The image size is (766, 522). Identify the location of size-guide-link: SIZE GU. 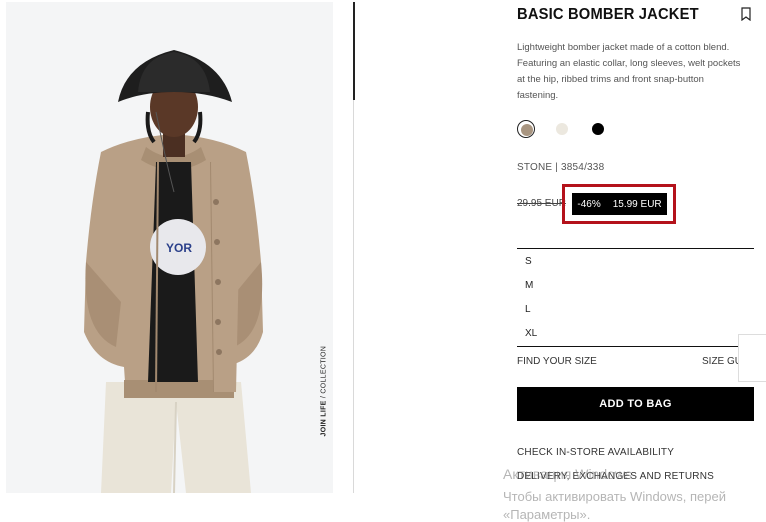
(722, 361).